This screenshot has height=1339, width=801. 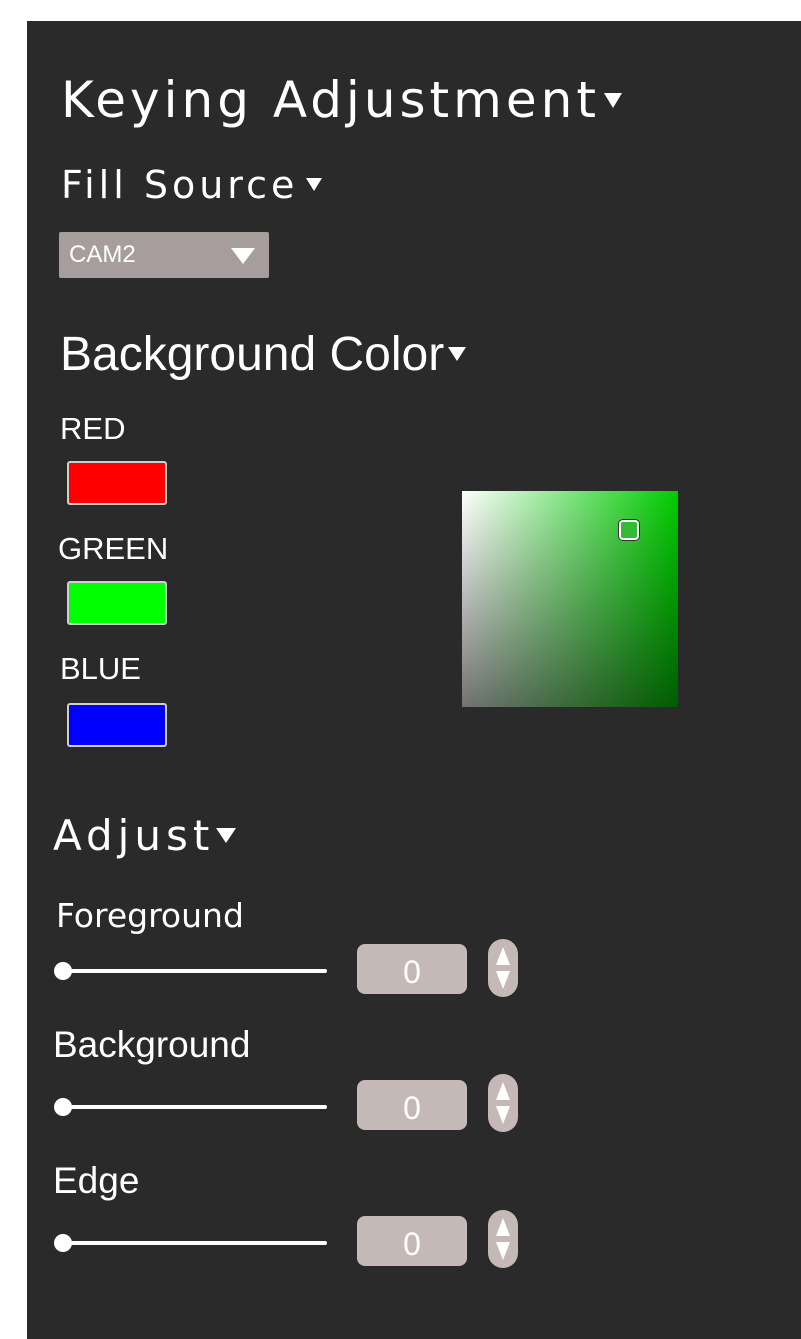 What do you see at coordinates (330, 100) in the screenshot?
I see `keying-adjustment-title: Keying Adjustment` at bounding box center [330, 100].